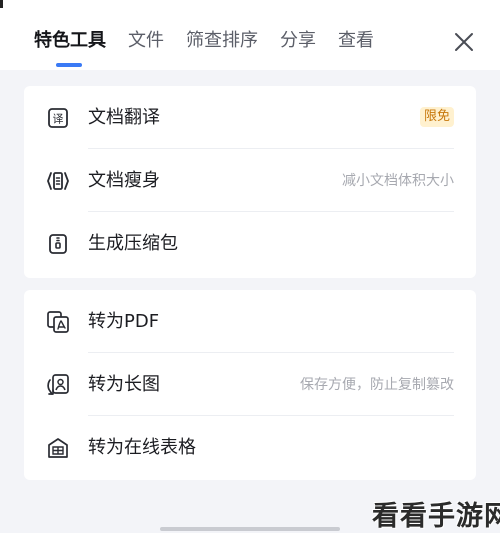 Image resolution: width=500 pixels, height=533 pixels. I want to click on menu-item-label: 转为PDF, so click(124, 321).